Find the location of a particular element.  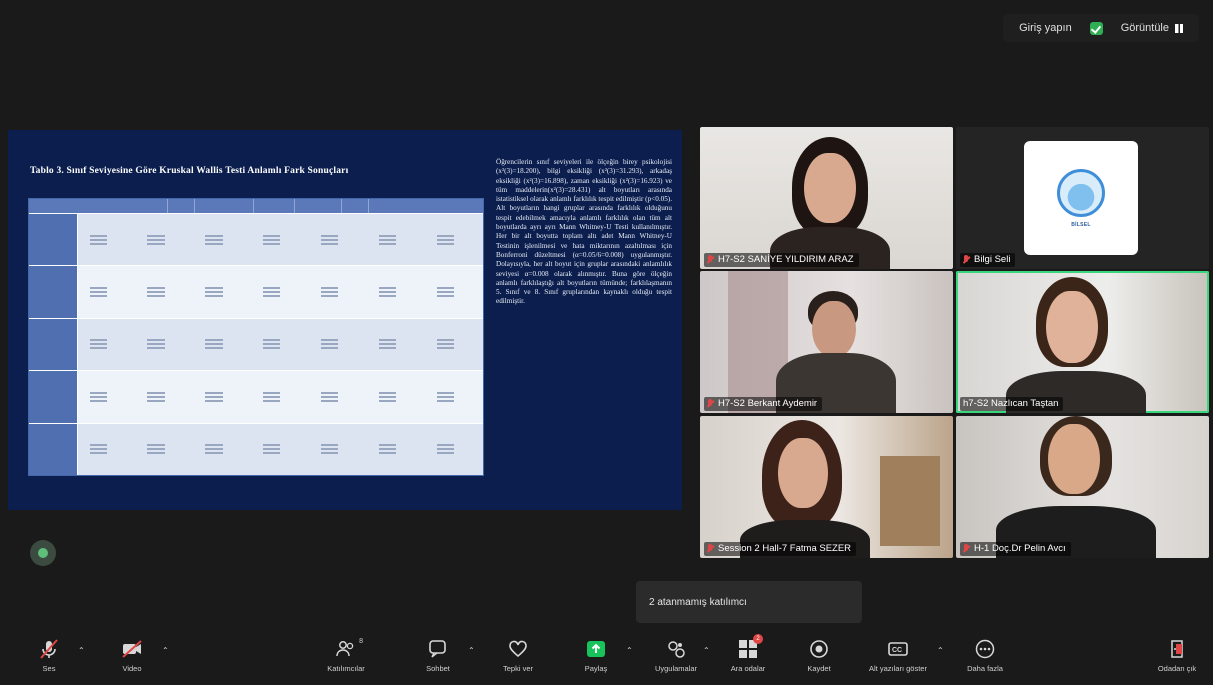

view-grid-icon is located at coordinates (1179, 28).